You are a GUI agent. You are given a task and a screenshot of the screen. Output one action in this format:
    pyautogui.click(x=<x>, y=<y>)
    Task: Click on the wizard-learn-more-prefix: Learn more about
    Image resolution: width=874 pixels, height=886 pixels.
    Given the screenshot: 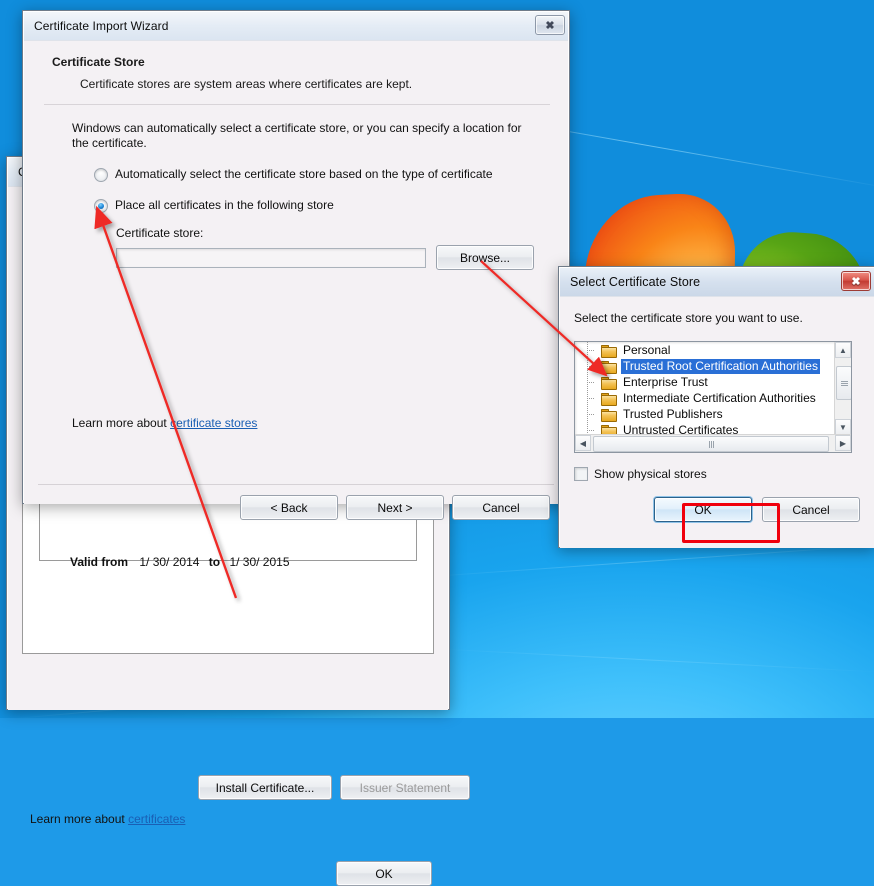 What is the action you would take?
    pyautogui.click(x=121, y=423)
    